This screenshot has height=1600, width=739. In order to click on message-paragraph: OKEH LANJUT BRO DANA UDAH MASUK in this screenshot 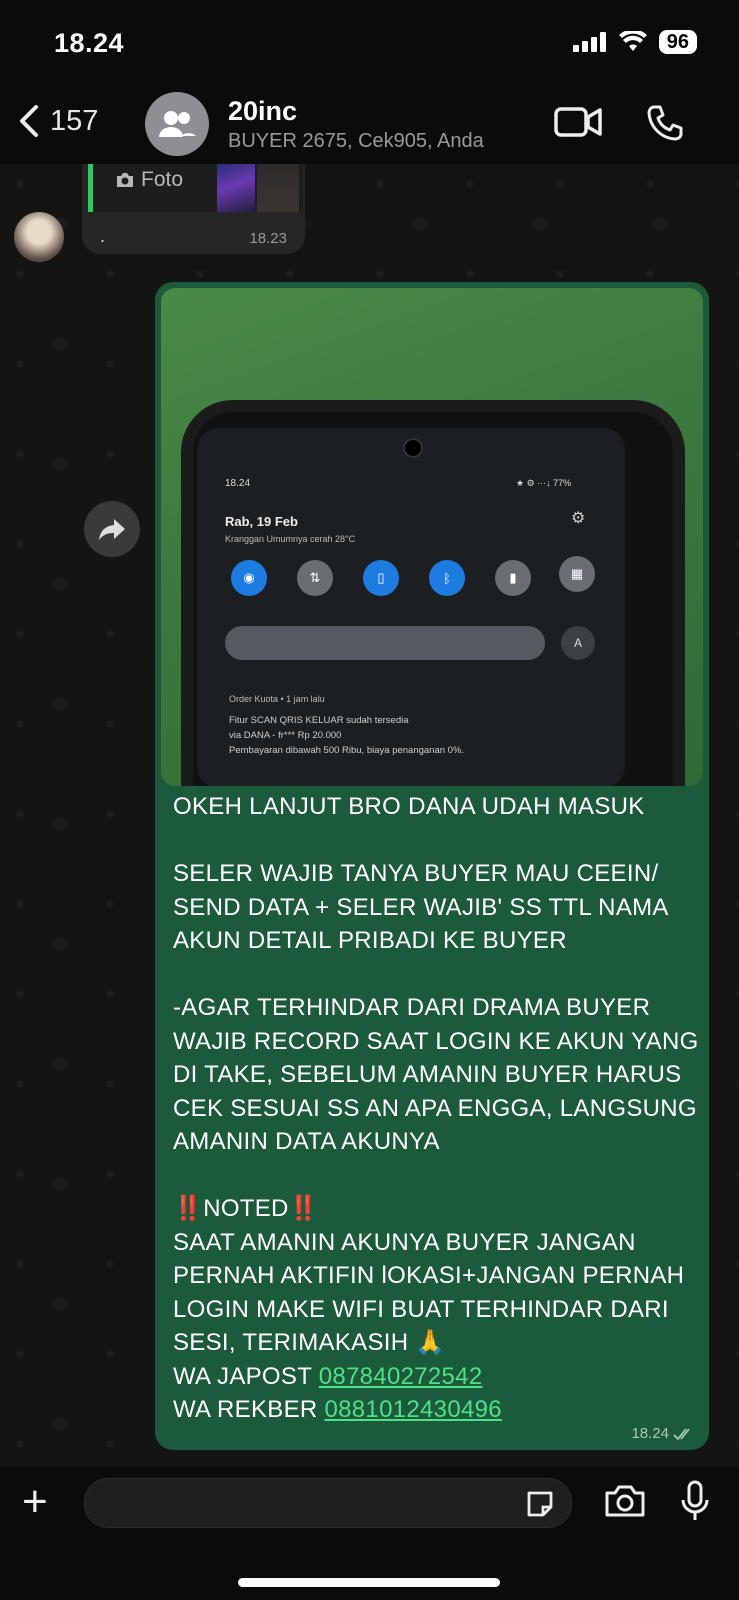, I will do `click(409, 806)`.